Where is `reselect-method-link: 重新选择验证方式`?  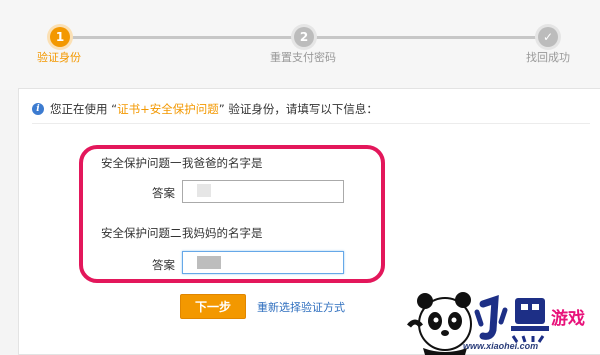
reselect-method-link: 重新选择验证方式 is located at coordinates (301, 307).